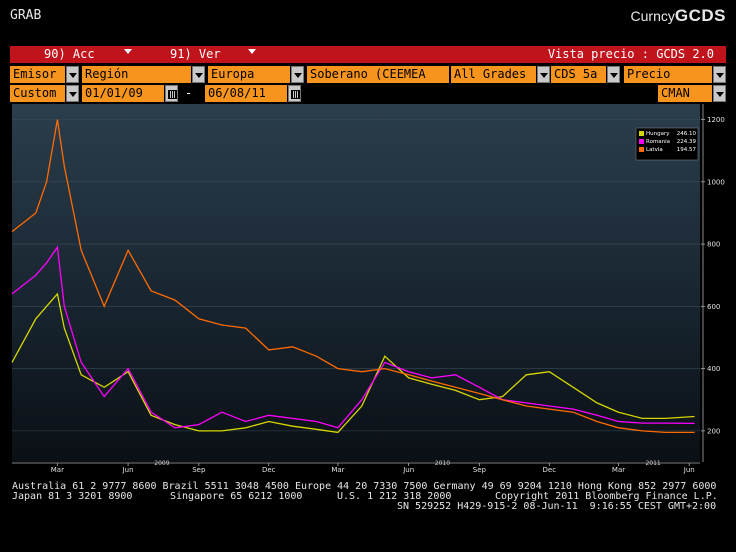 The width and height of the screenshot is (736, 552). I want to click on footer-japan: Japan 81 3 3201 8900, so click(72, 496).